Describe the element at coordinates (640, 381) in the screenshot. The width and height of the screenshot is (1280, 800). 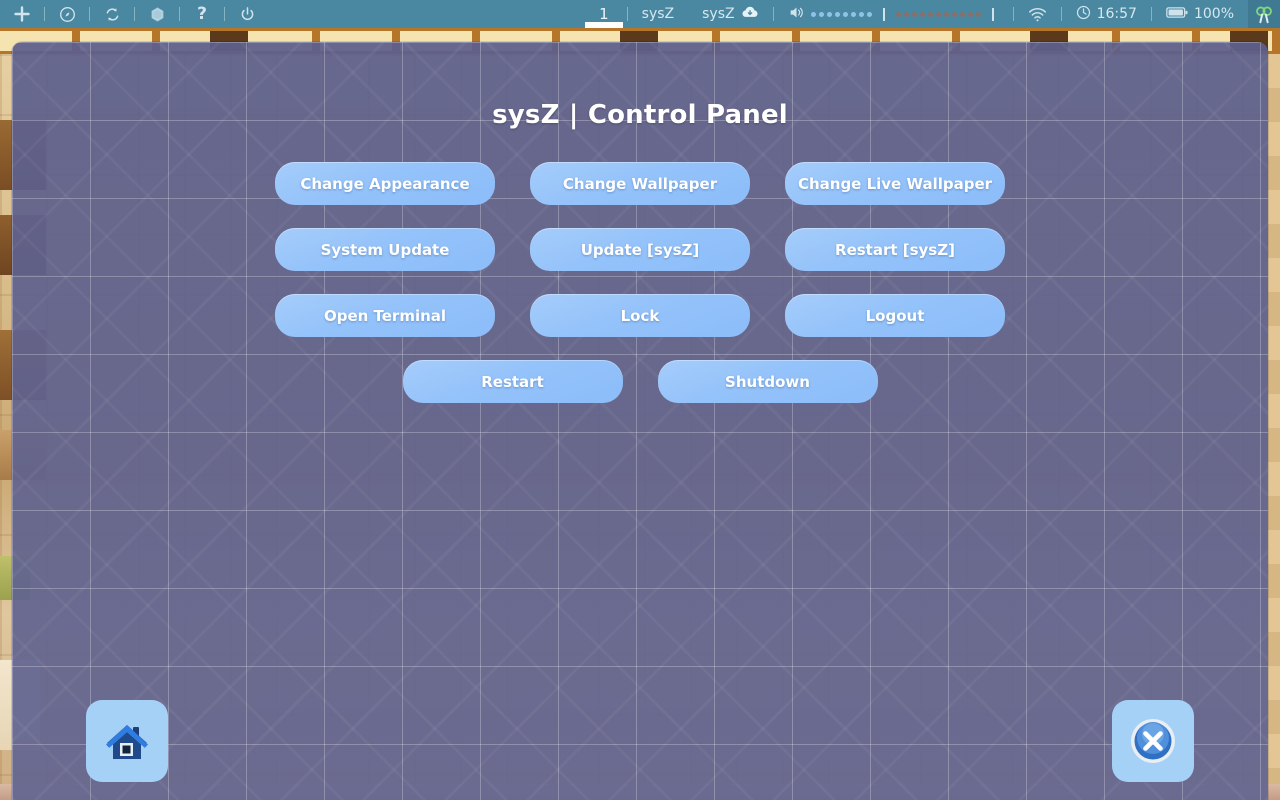
I see `control-button-row: Restart Shutdown` at that location.